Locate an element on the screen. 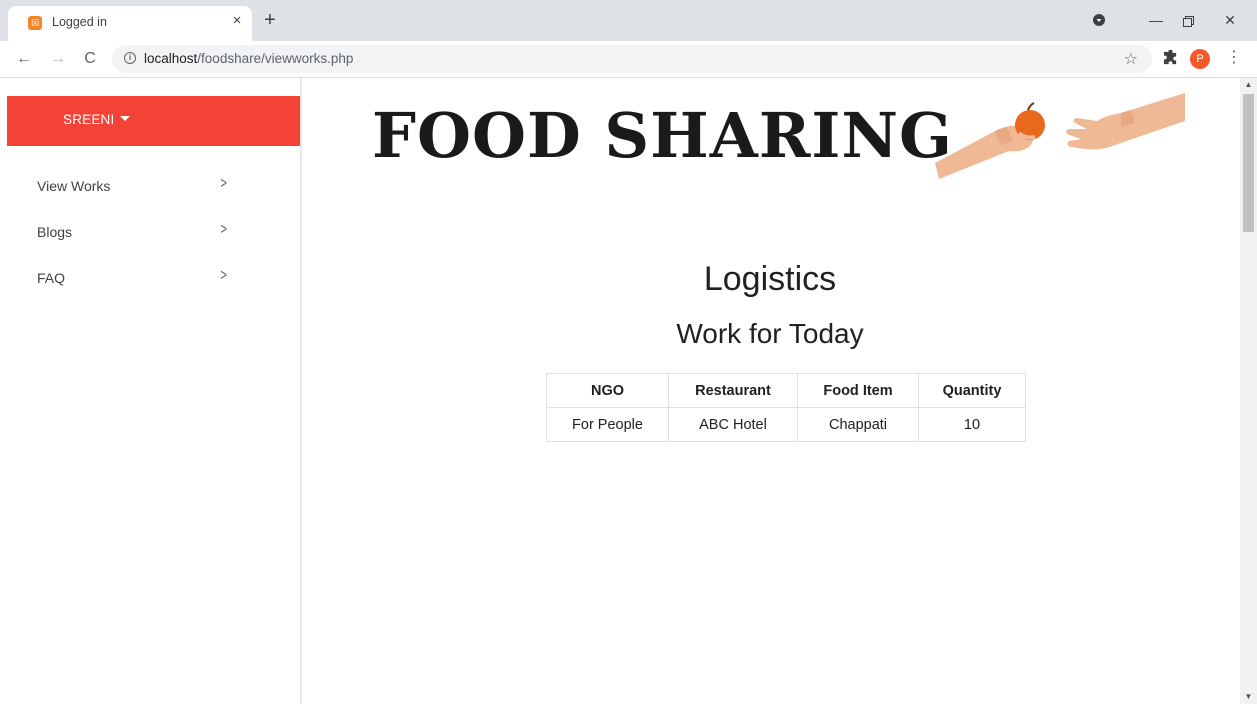 Image resolution: width=1257 pixels, height=704 pixels. sidebar-item-label: View Works is located at coordinates (74, 186).